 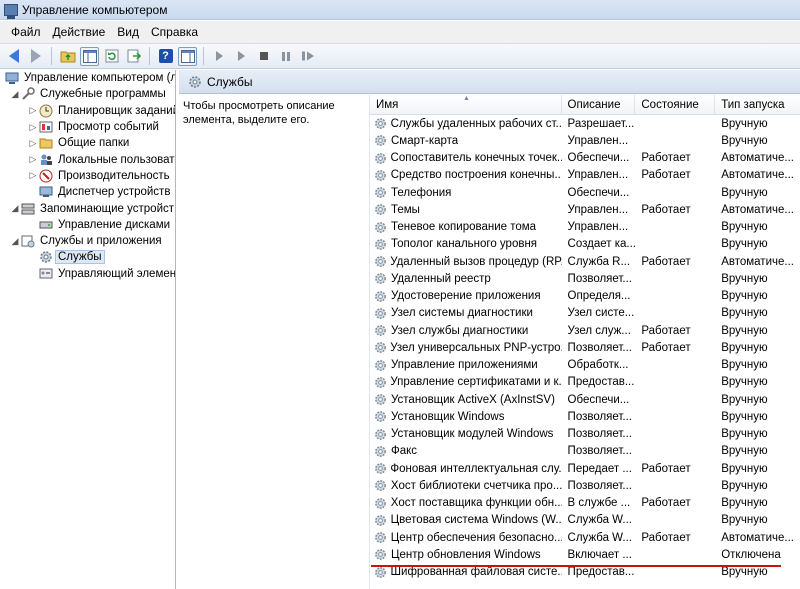 What do you see at coordinates (585, 278) in the screenshot?
I see `service-row: Удаленный реестр Позволяет... Вручную` at bounding box center [585, 278].